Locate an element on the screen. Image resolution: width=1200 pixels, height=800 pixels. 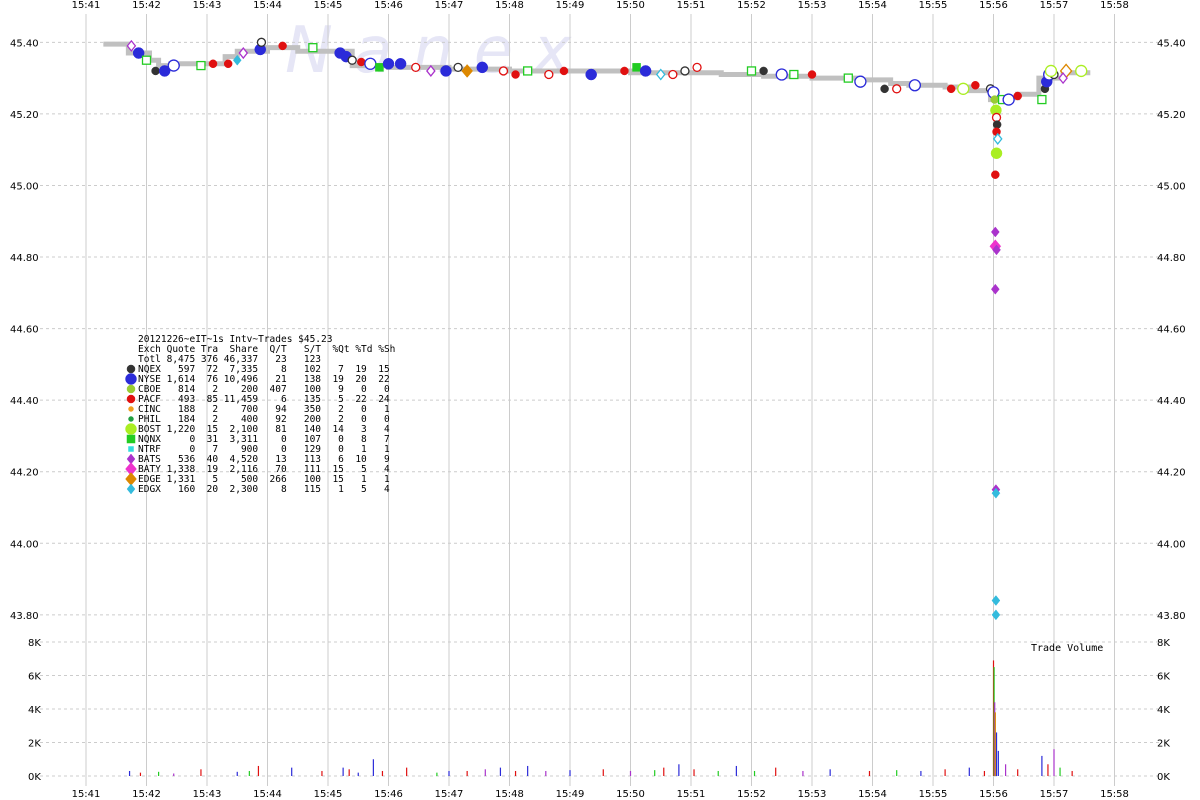
time-tick-top: 15:46 is located at coordinates (388, 5).